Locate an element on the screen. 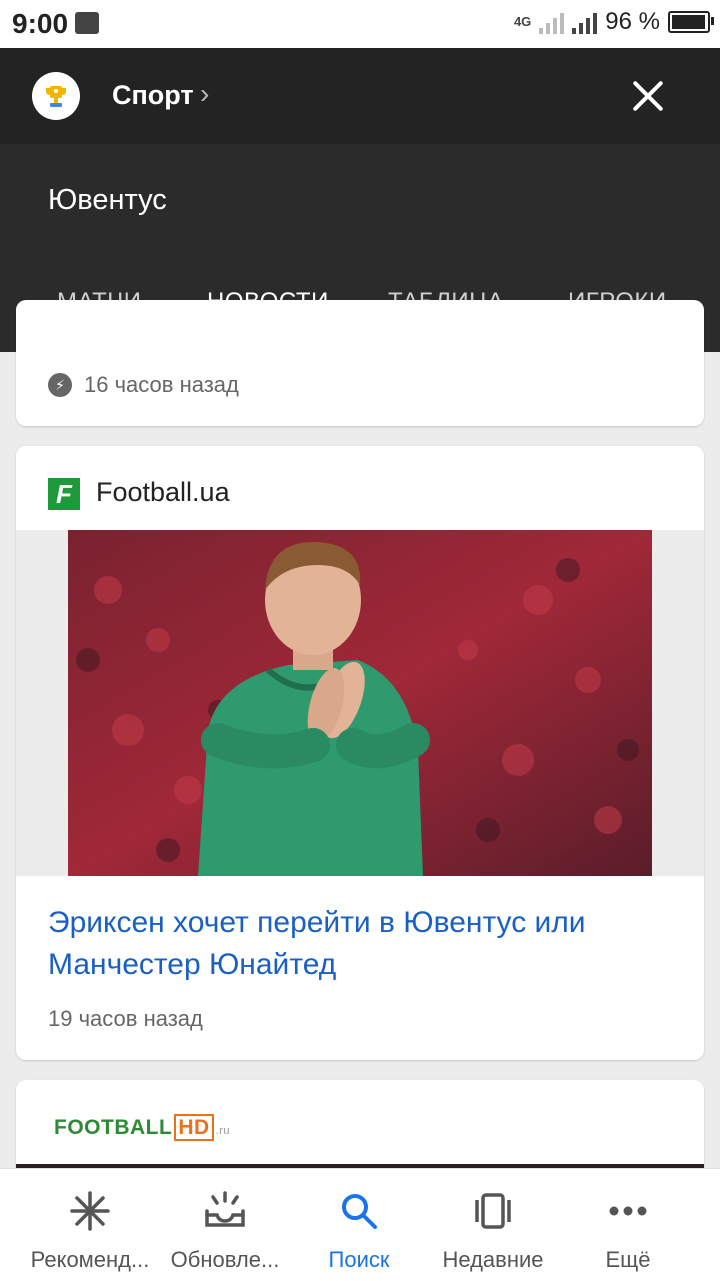 This screenshot has height=1281, width=720. recent-icon is located at coordinates (493, 1211).